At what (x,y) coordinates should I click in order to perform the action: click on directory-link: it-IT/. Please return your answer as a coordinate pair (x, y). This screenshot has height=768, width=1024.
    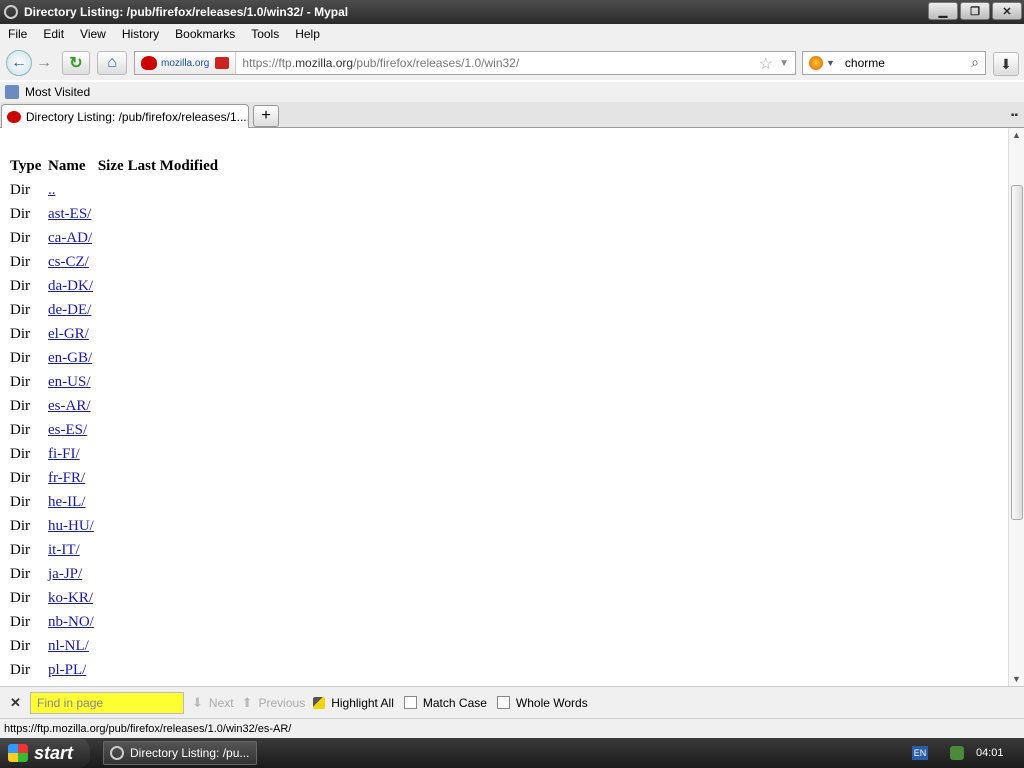
    Looking at the image, I should click on (64, 550).